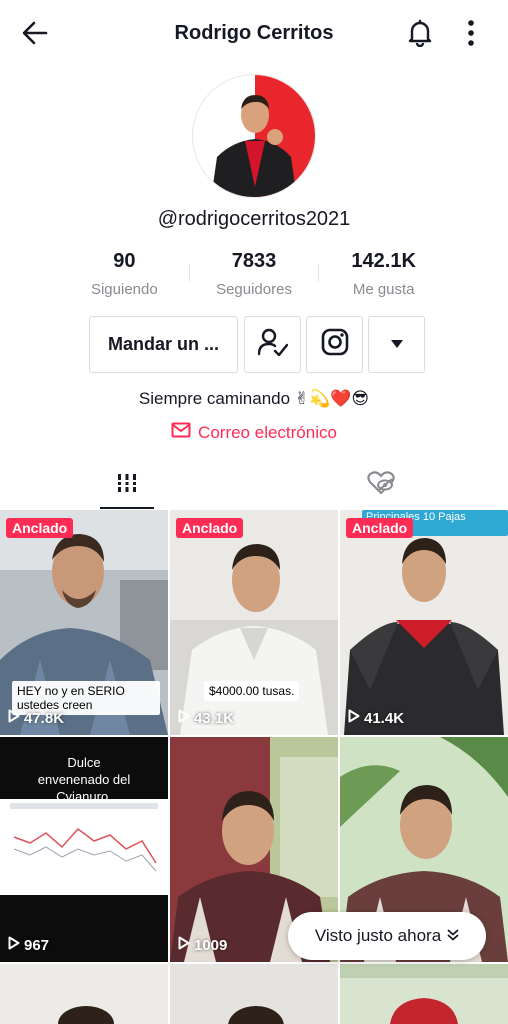  I want to click on stat-following: 90 Siguiendo, so click(124, 276).